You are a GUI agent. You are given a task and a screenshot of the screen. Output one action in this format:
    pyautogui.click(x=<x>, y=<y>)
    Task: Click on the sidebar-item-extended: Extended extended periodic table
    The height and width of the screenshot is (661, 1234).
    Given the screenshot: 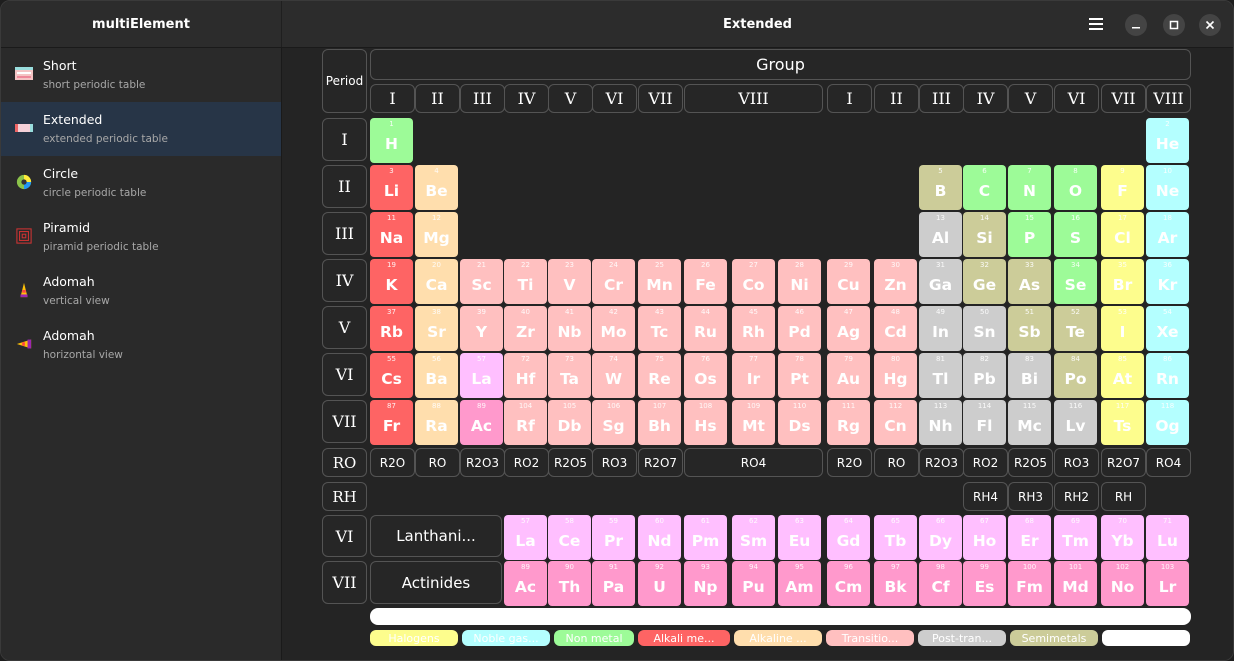 What is the action you would take?
    pyautogui.click(x=141, y=129)
    